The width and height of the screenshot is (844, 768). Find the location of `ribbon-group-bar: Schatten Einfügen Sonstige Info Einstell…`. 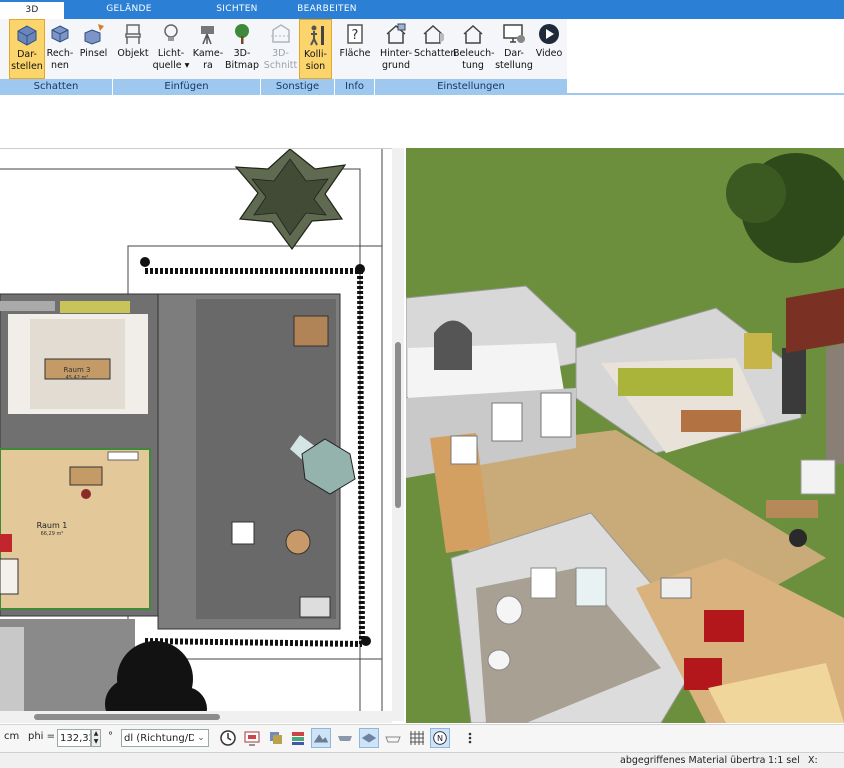

ribbon-group-bar: Schatten Einfügen Sonstige Info Einstell… is located at coordinates (283, 87).